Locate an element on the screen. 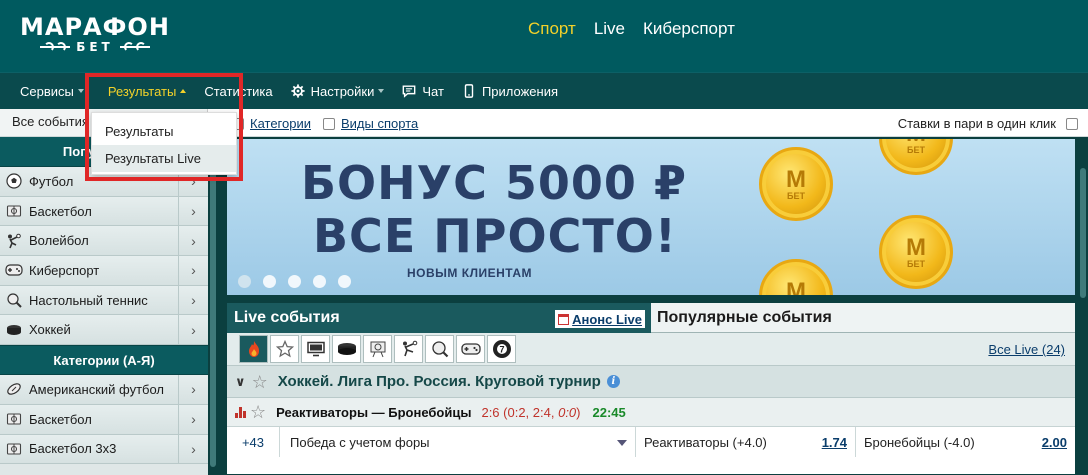  sidebar-item-label: Баскетбол is located at coordinates (60, 211).